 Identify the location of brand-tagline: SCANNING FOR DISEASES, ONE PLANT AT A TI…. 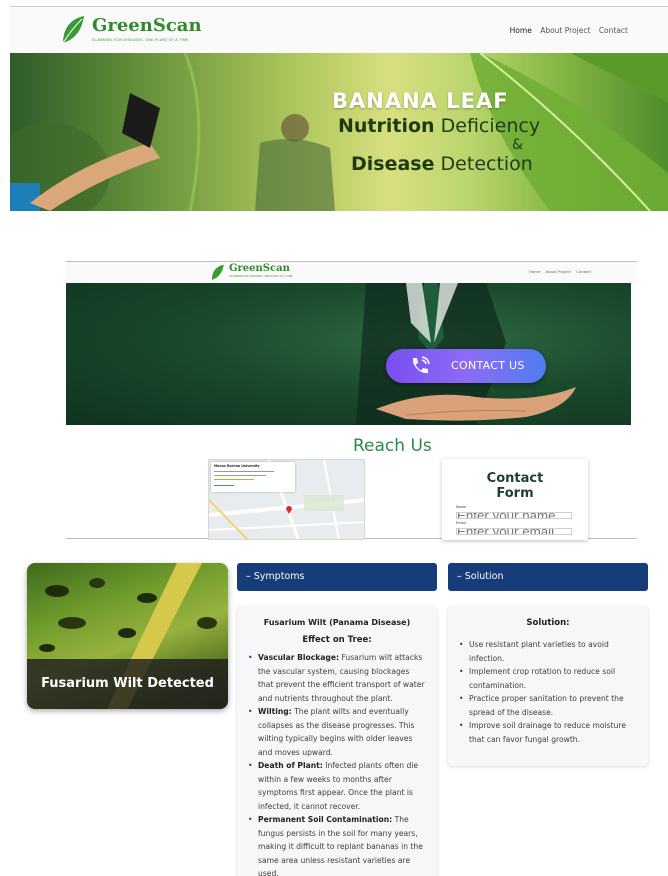
(140, 40).